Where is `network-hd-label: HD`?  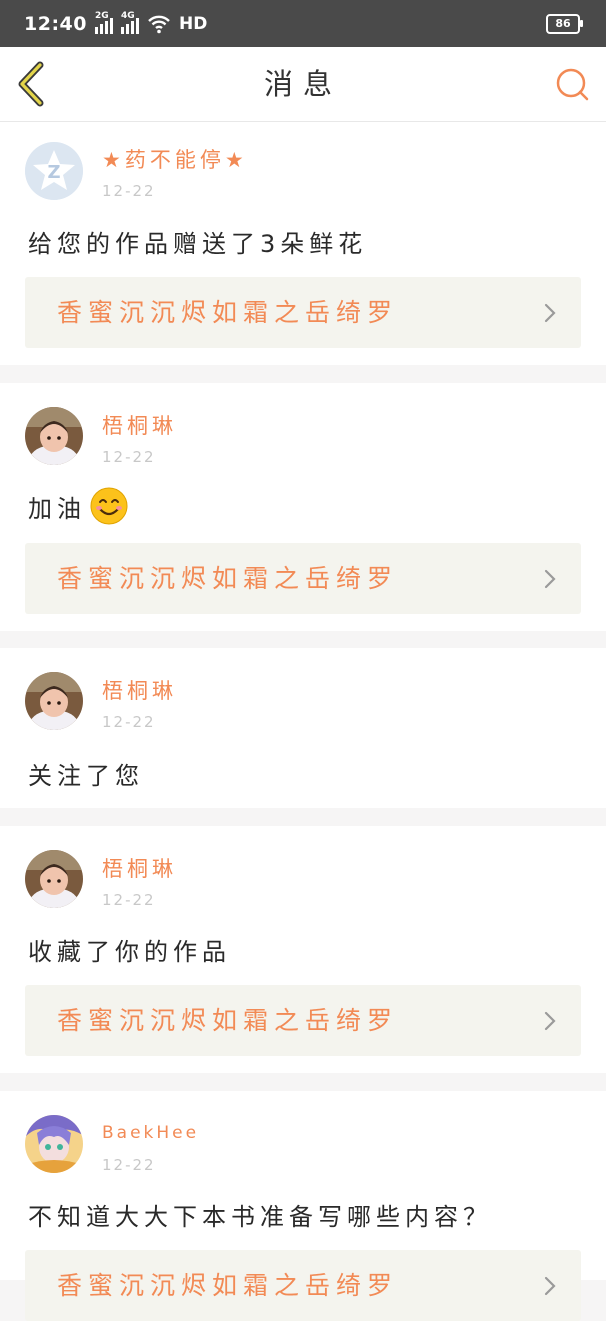 network-hd-label: HD is located at coordinates (193, 23).